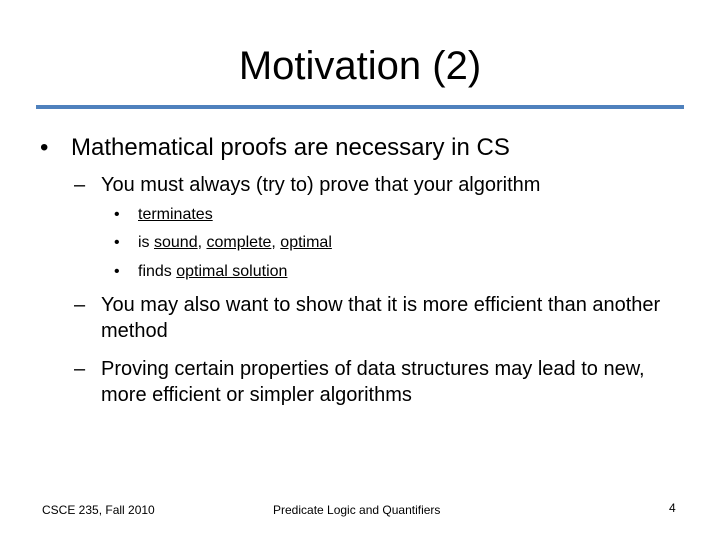 The width and height of the screenshot is (720, 540). I want to click on main-bullet-text: Mathematical proofs are necessary in CS, so click(290, 147).